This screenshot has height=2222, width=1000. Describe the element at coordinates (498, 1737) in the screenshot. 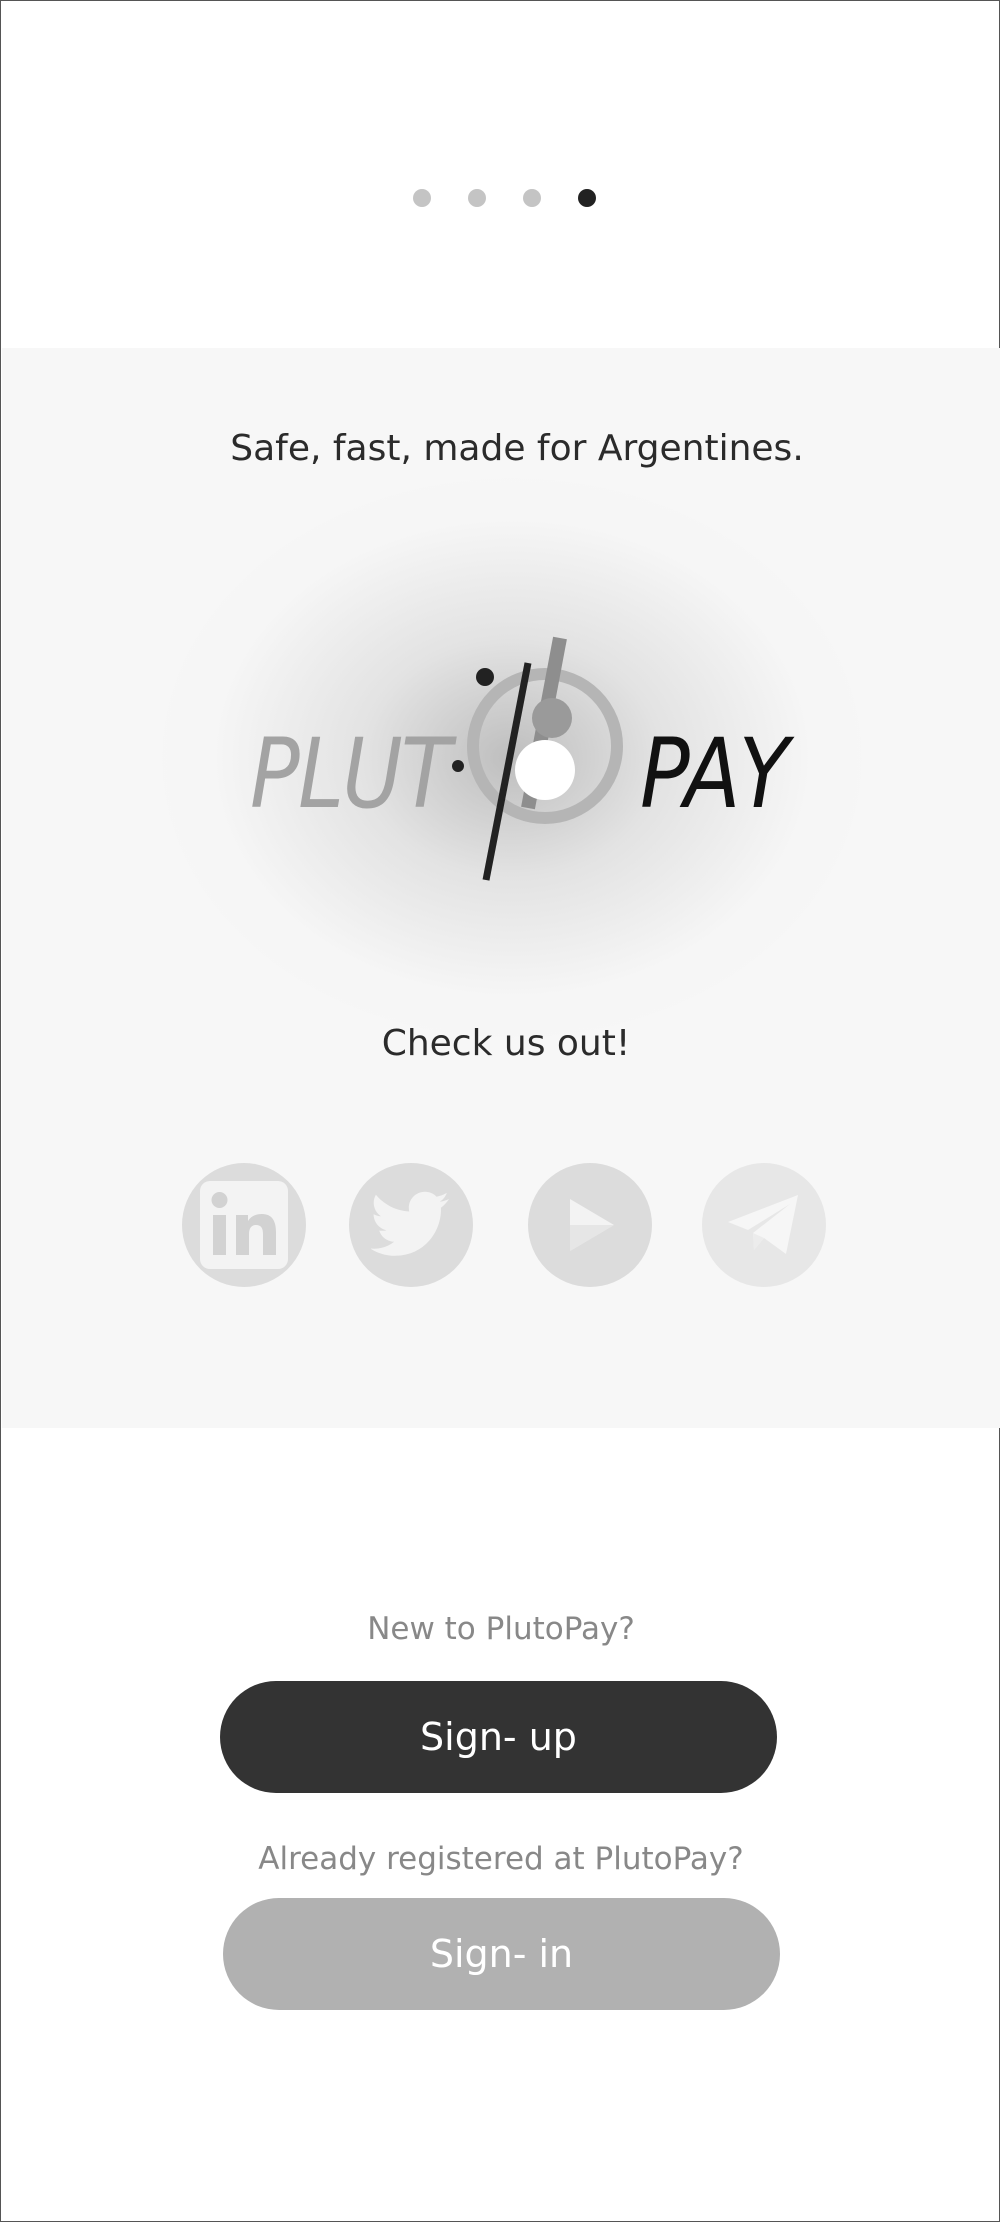

I see `sign-up-button: Sign- up` at that location.